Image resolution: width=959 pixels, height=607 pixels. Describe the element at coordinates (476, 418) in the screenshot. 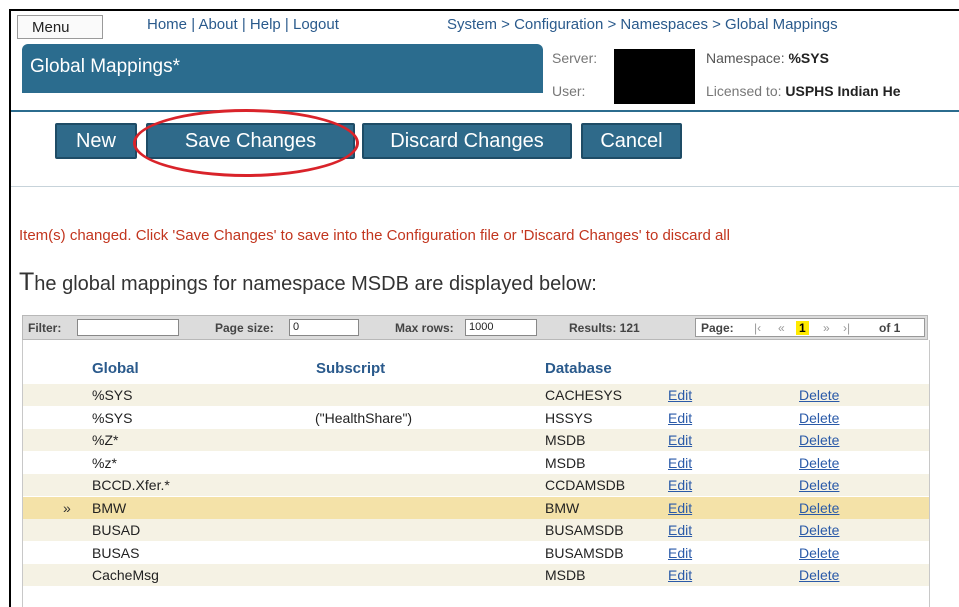

I see `table-row: %SYS ("HealthShare") HSSYS Edit Delete` at that location.